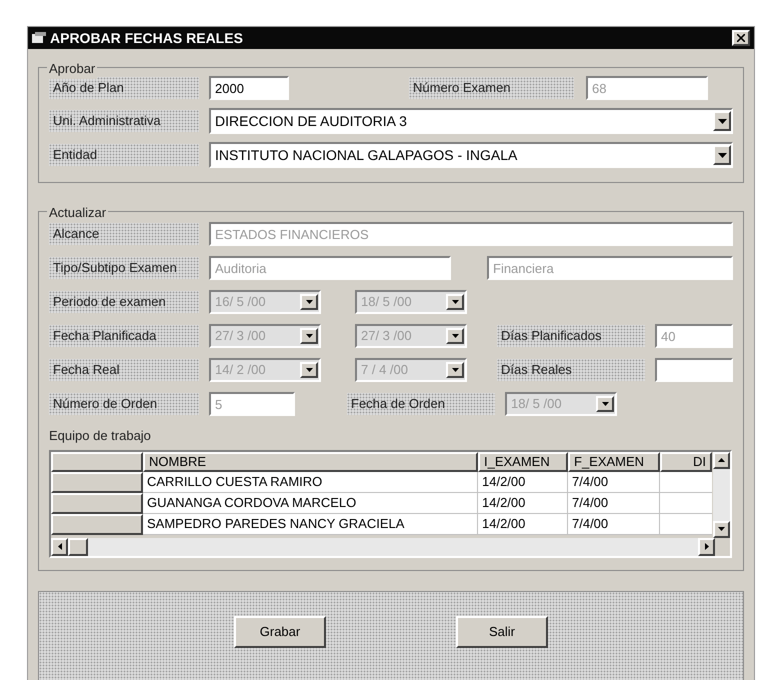 The image size is (766, 680). What do you see at coordinates (249, 88) in the screenshot?
I see `text-field: 2000` at bounding box center [249, 88].